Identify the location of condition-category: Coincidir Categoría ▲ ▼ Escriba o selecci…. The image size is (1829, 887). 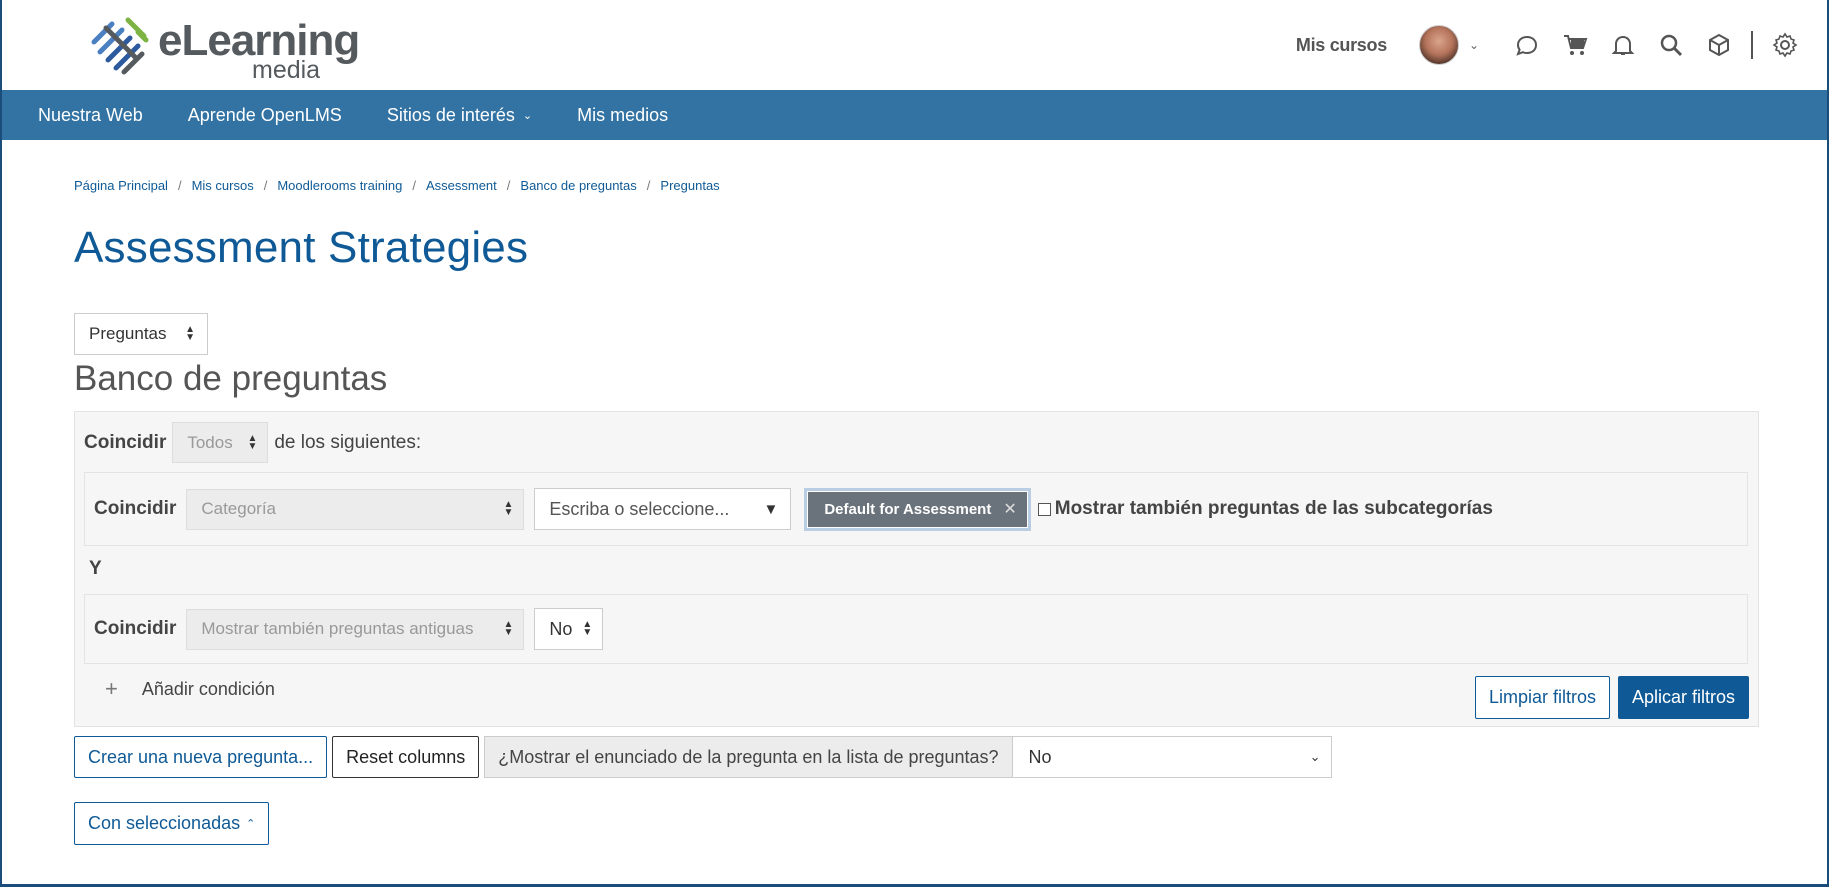
(916, 509).